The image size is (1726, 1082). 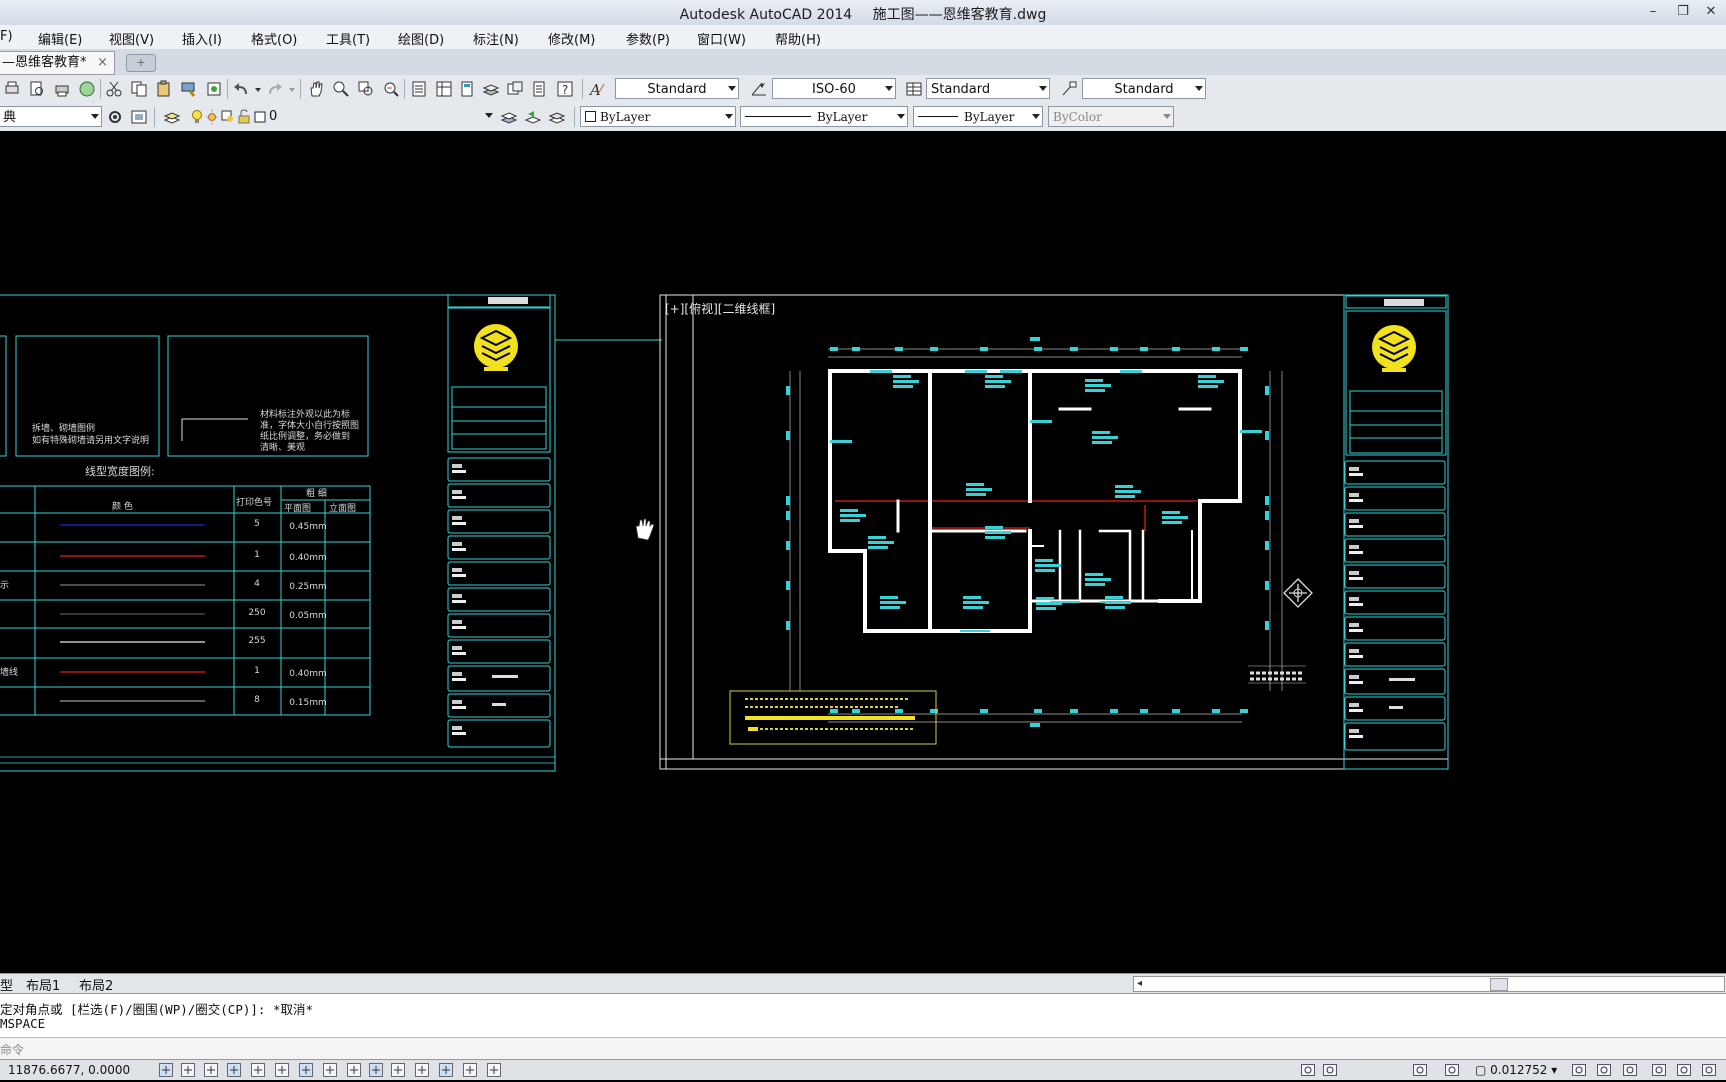 I want to click on menu-tools: 工具(T), so click(x=348, y=38).